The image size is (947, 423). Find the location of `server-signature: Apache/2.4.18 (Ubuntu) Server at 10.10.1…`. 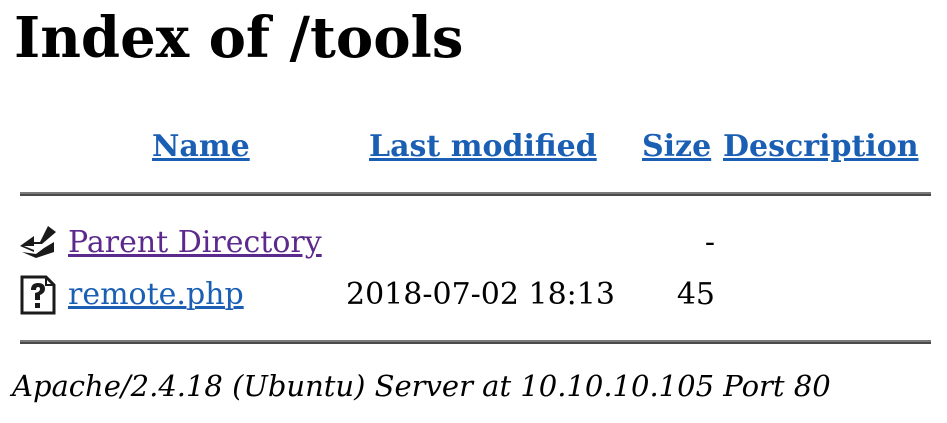

server-signature: Apache/2.4.18 (Ubuntu) Server at 10.10.1… is located at coordinates (421, 386).